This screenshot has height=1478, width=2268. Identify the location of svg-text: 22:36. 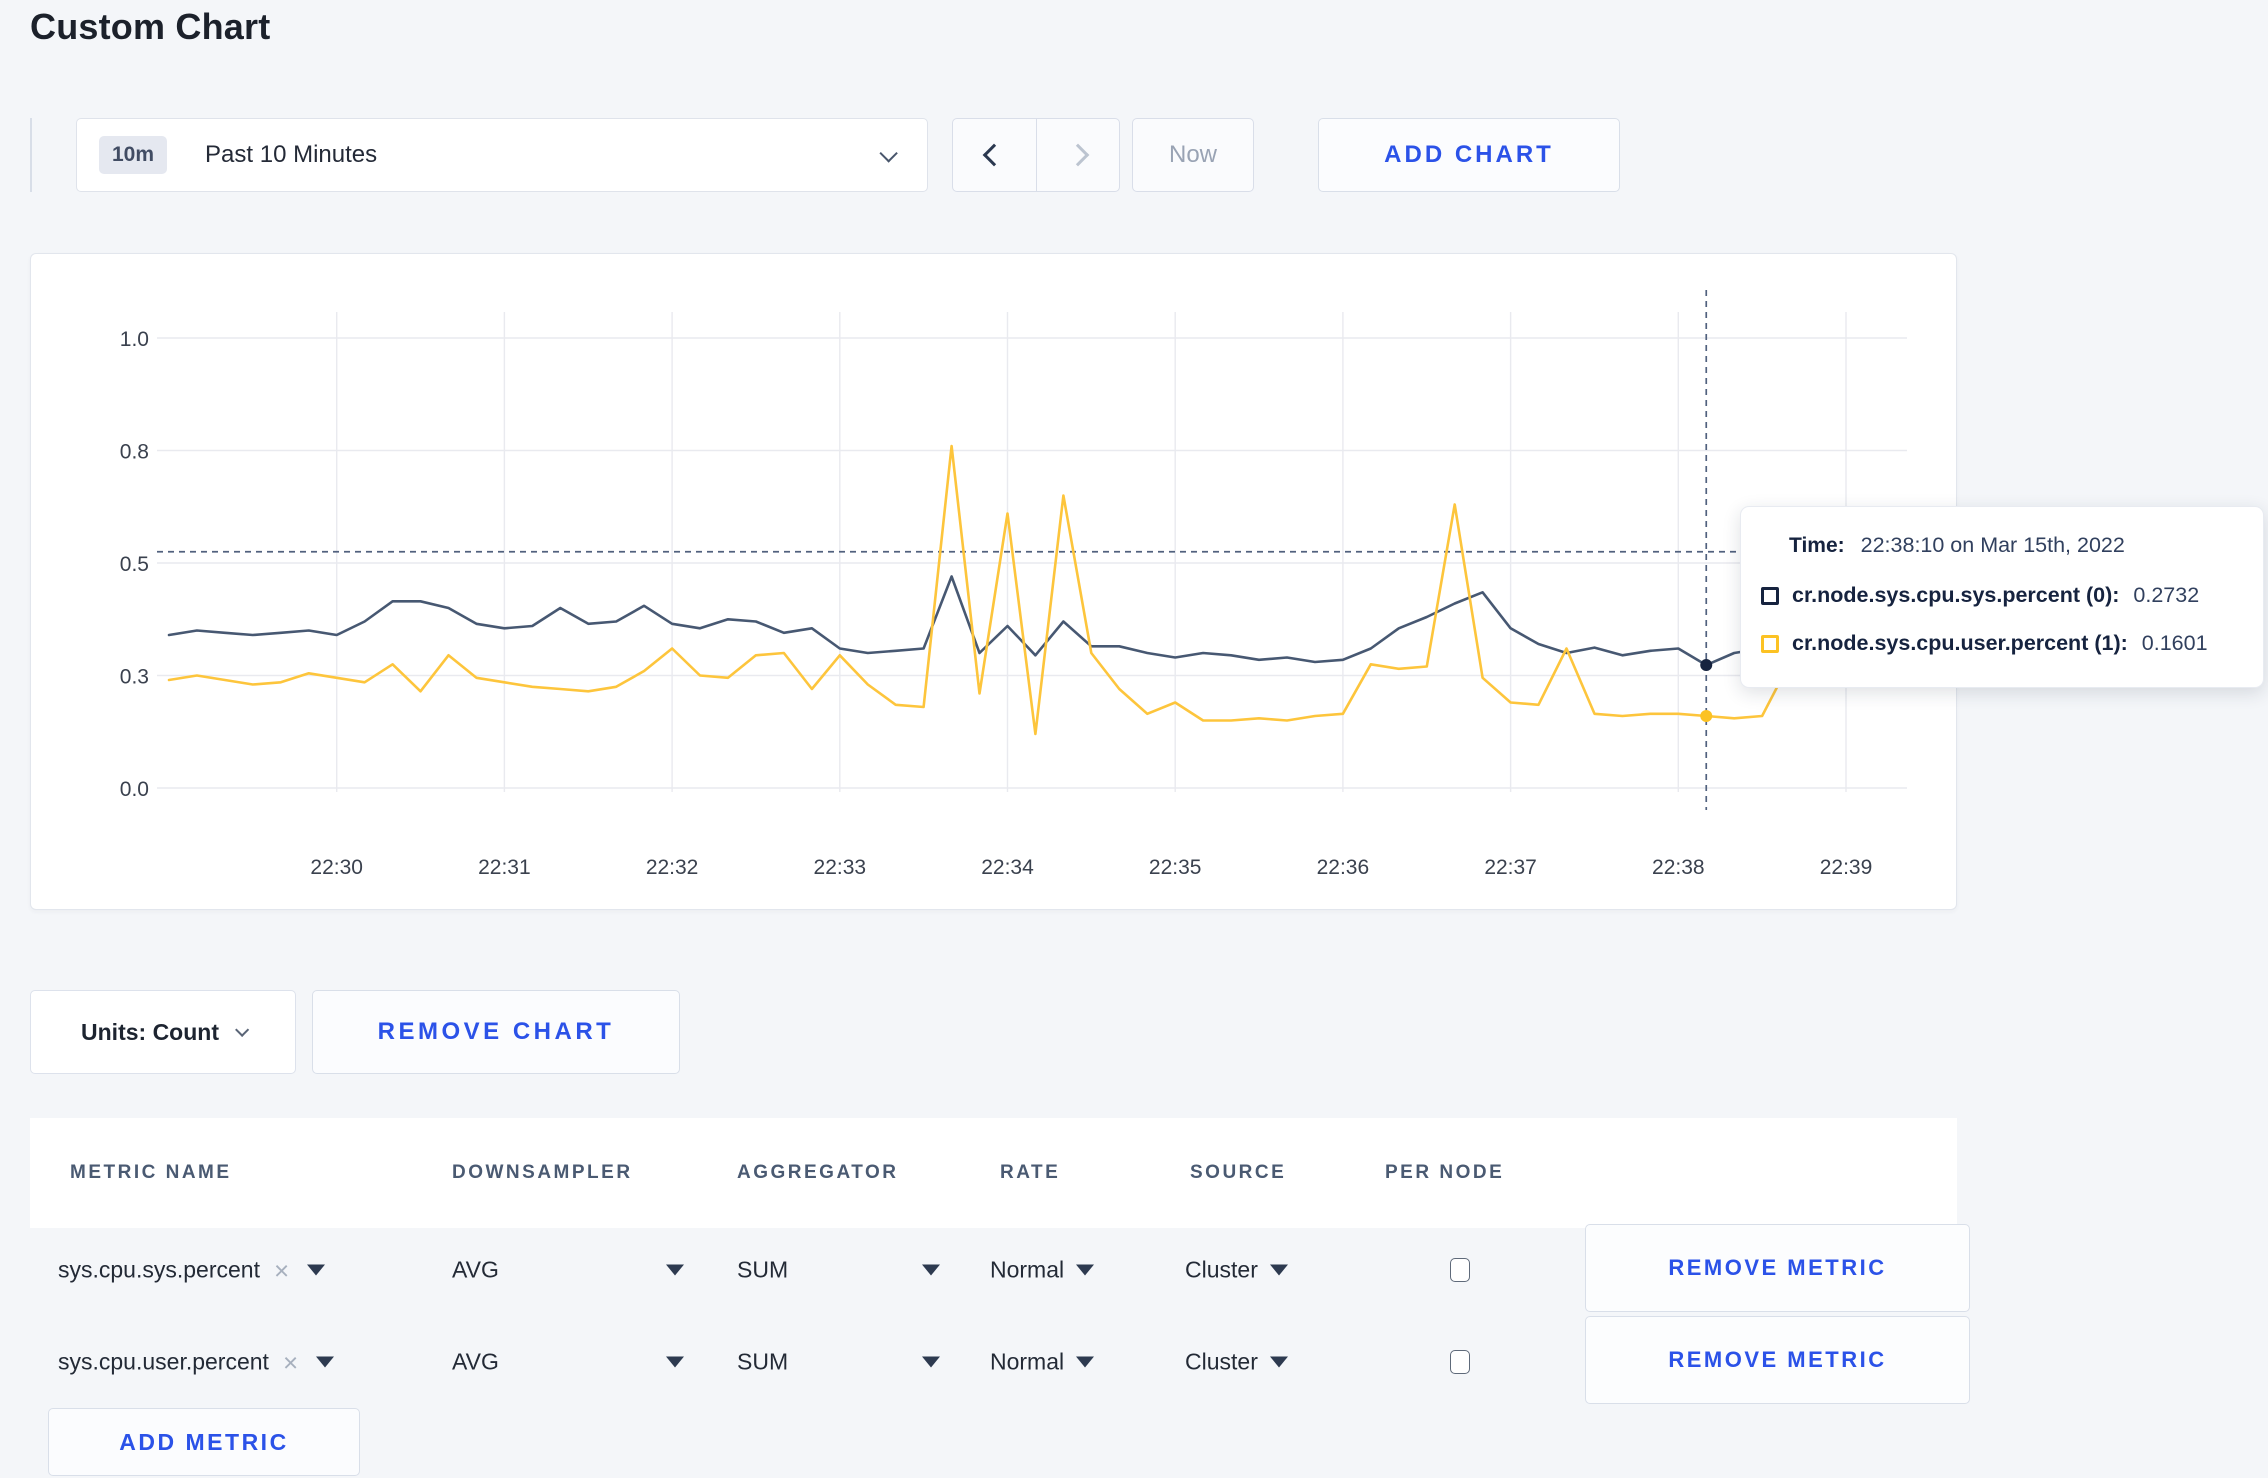
(1343, 867).